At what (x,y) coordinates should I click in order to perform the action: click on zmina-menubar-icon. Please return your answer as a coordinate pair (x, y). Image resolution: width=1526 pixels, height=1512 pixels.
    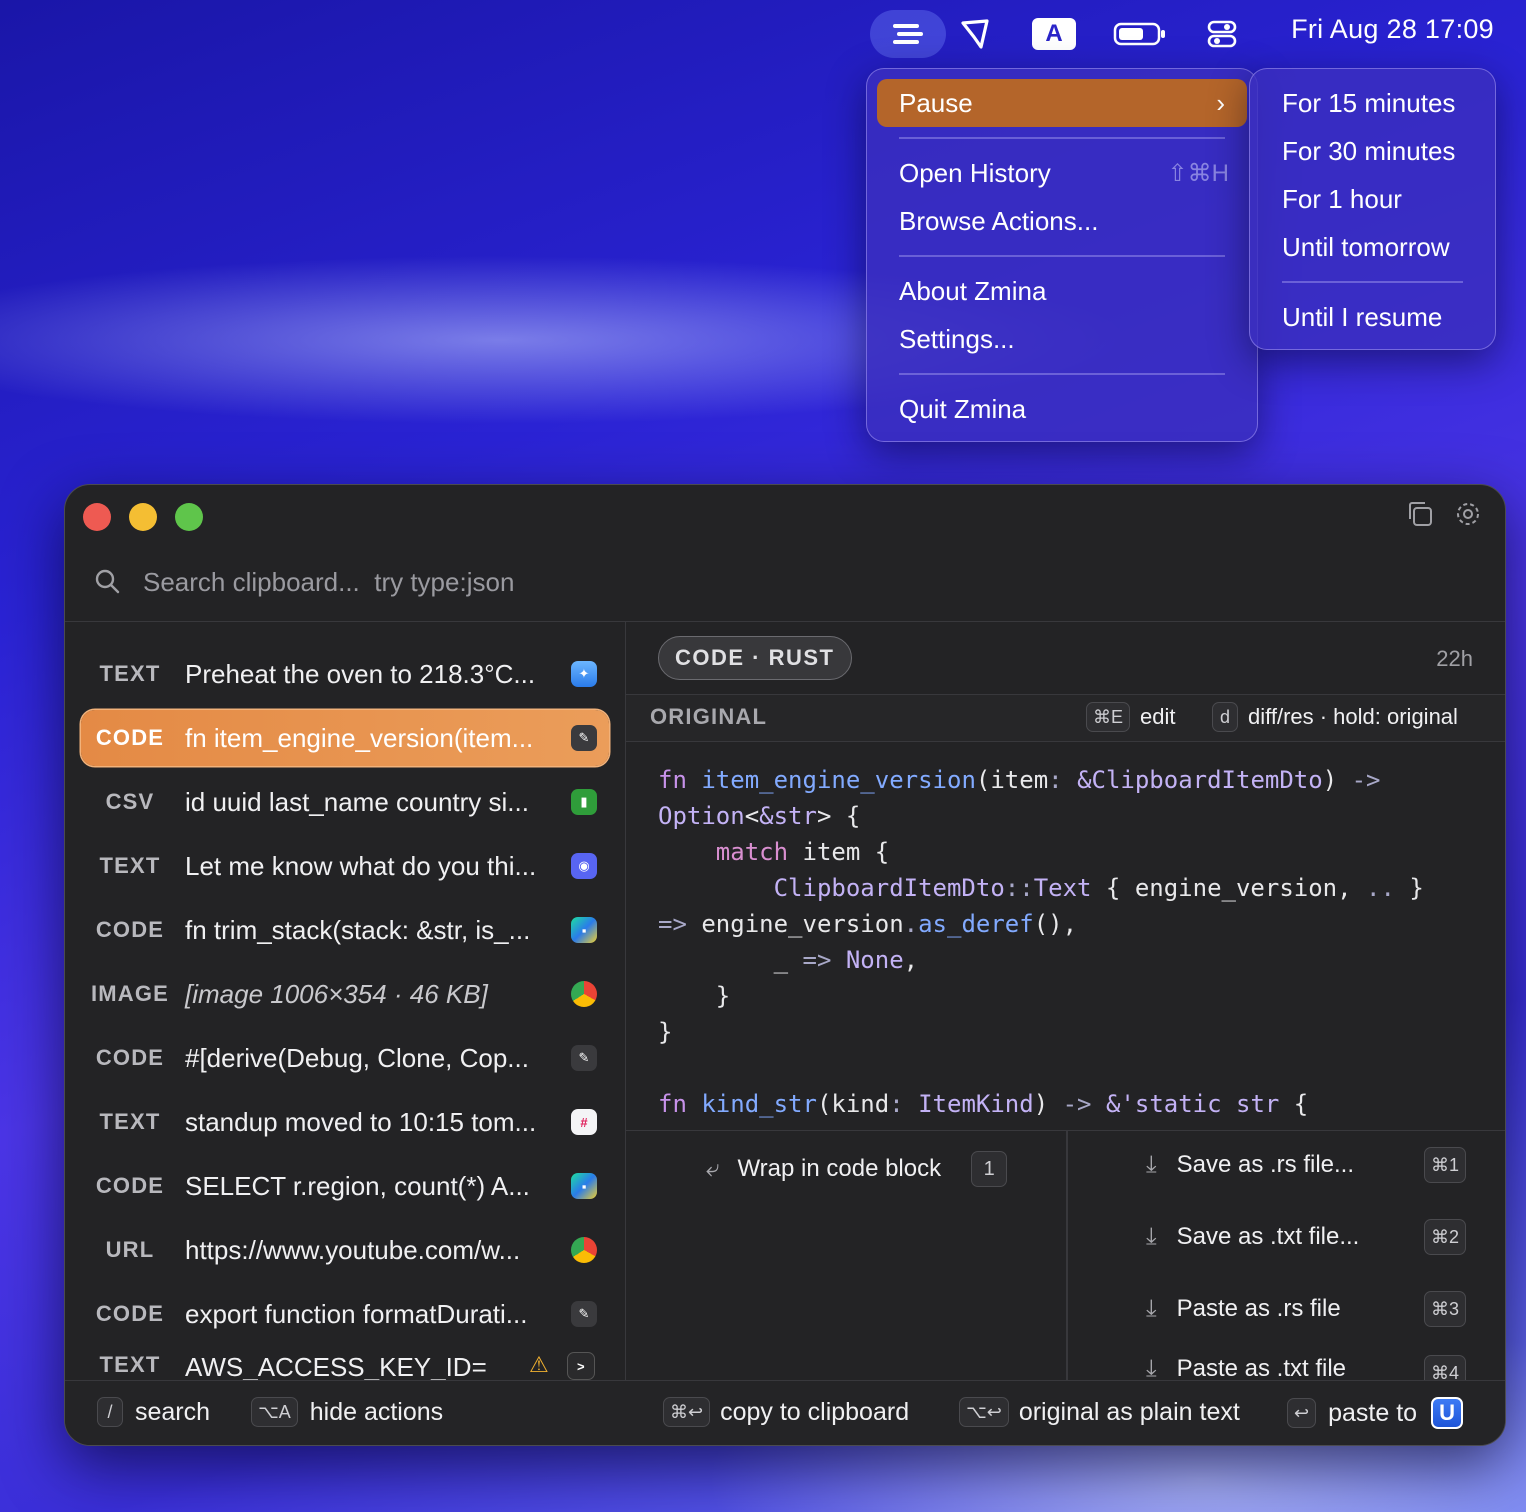
    Looking at the image, I should click on (908, 34).